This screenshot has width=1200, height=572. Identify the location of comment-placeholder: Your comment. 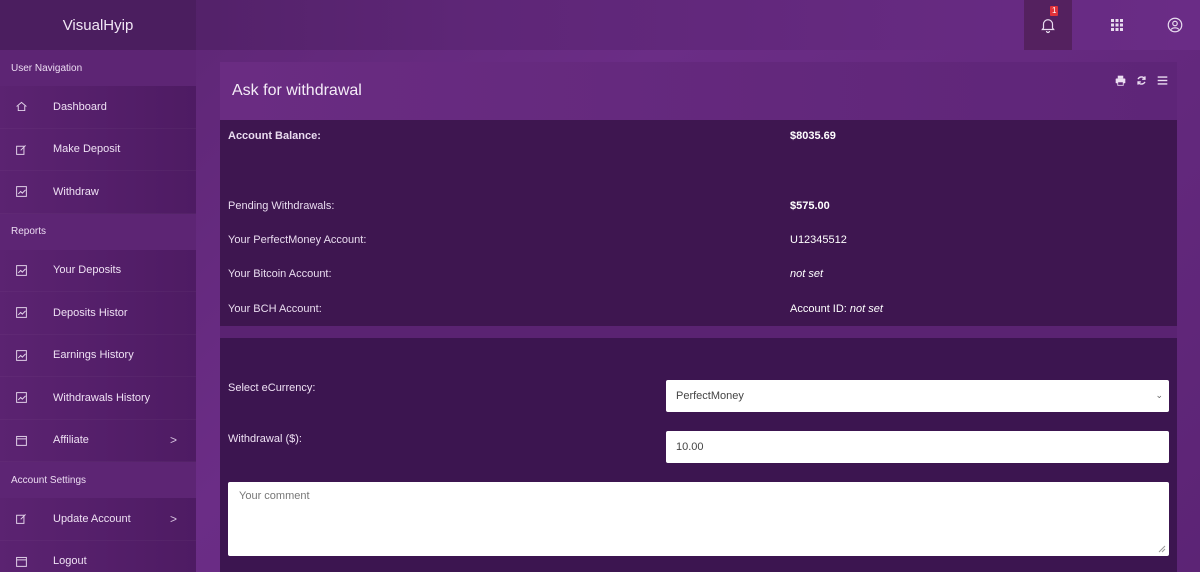
(274, 496).